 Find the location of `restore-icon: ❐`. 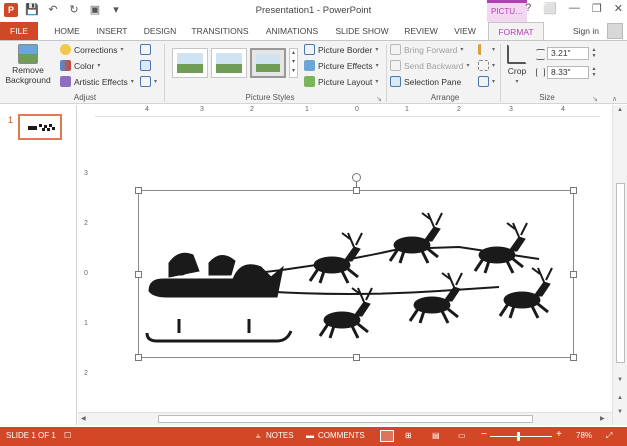

restore-icon: ❐ is located at coordinates (597, 8).